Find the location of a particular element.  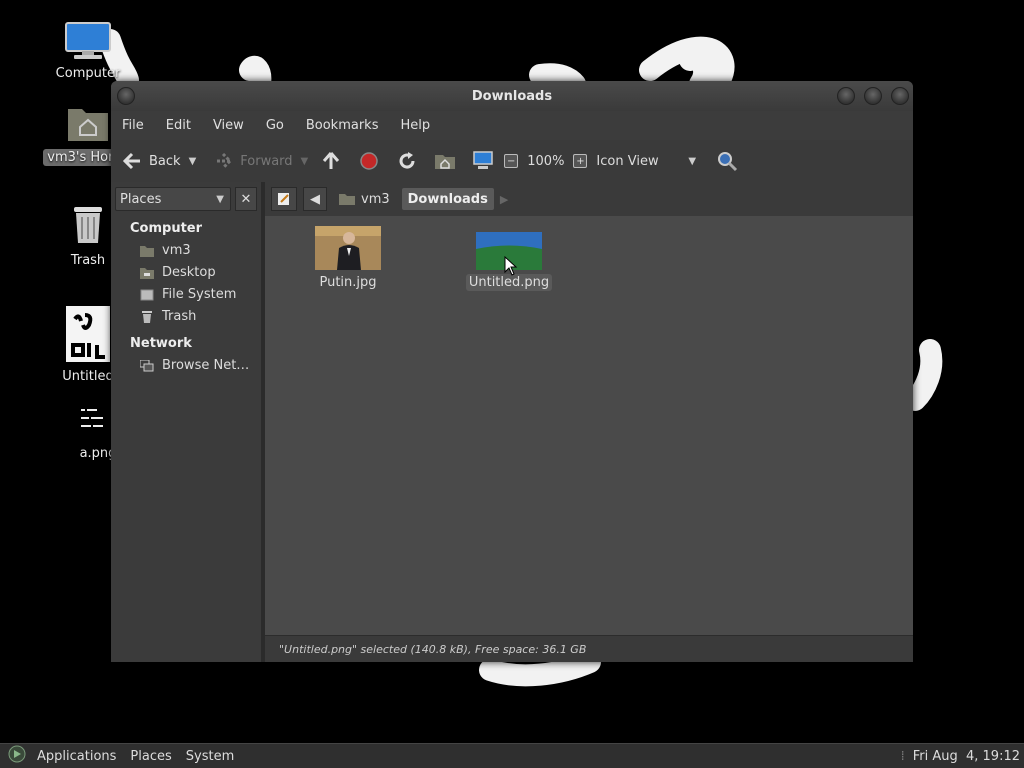

zoom-in-icon: + is located at coordinates (580, 161).